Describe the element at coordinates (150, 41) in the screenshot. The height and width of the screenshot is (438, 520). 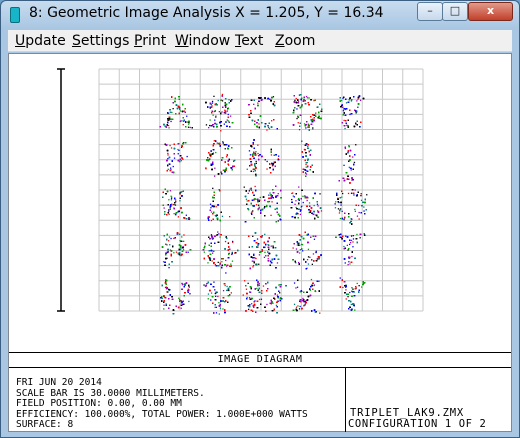
I see `menu-print: Print` at that location.